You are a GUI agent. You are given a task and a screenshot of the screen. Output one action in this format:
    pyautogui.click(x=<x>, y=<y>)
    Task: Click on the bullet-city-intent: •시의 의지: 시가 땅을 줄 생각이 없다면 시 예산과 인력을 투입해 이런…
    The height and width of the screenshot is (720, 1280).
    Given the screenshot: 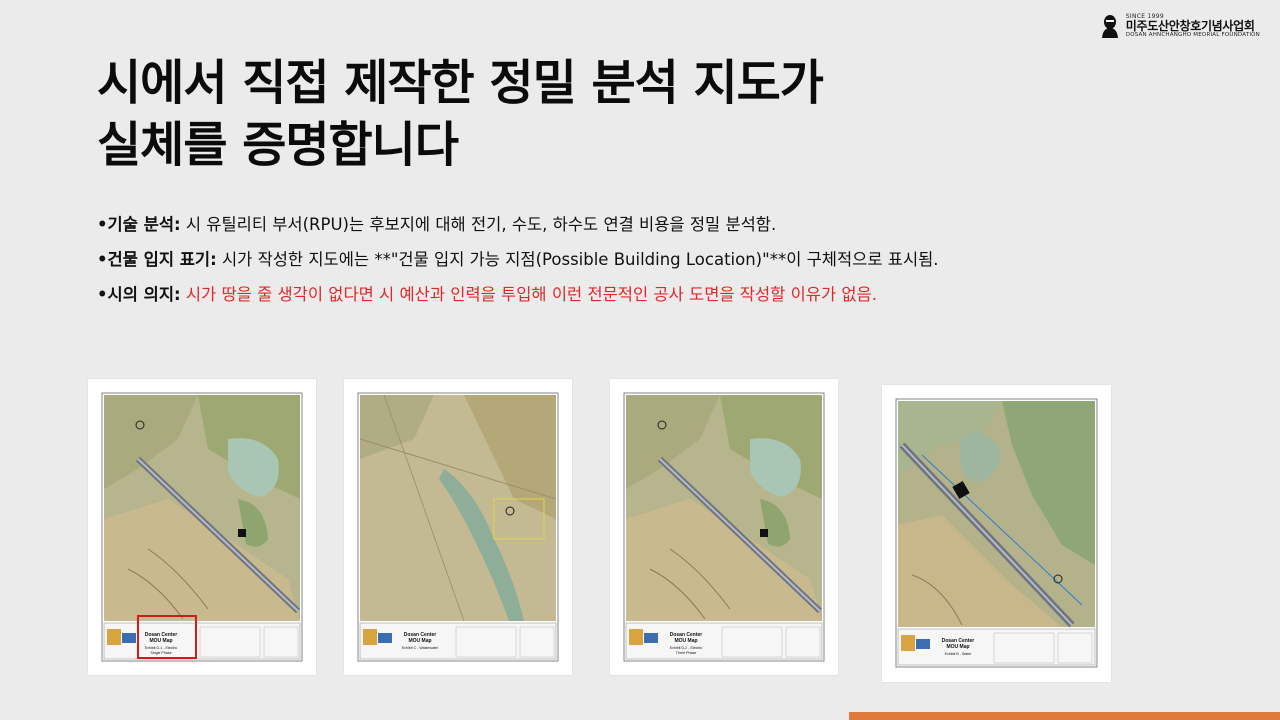 What is the action you would take?
    pyautogui.click(x=647, y=295)
    